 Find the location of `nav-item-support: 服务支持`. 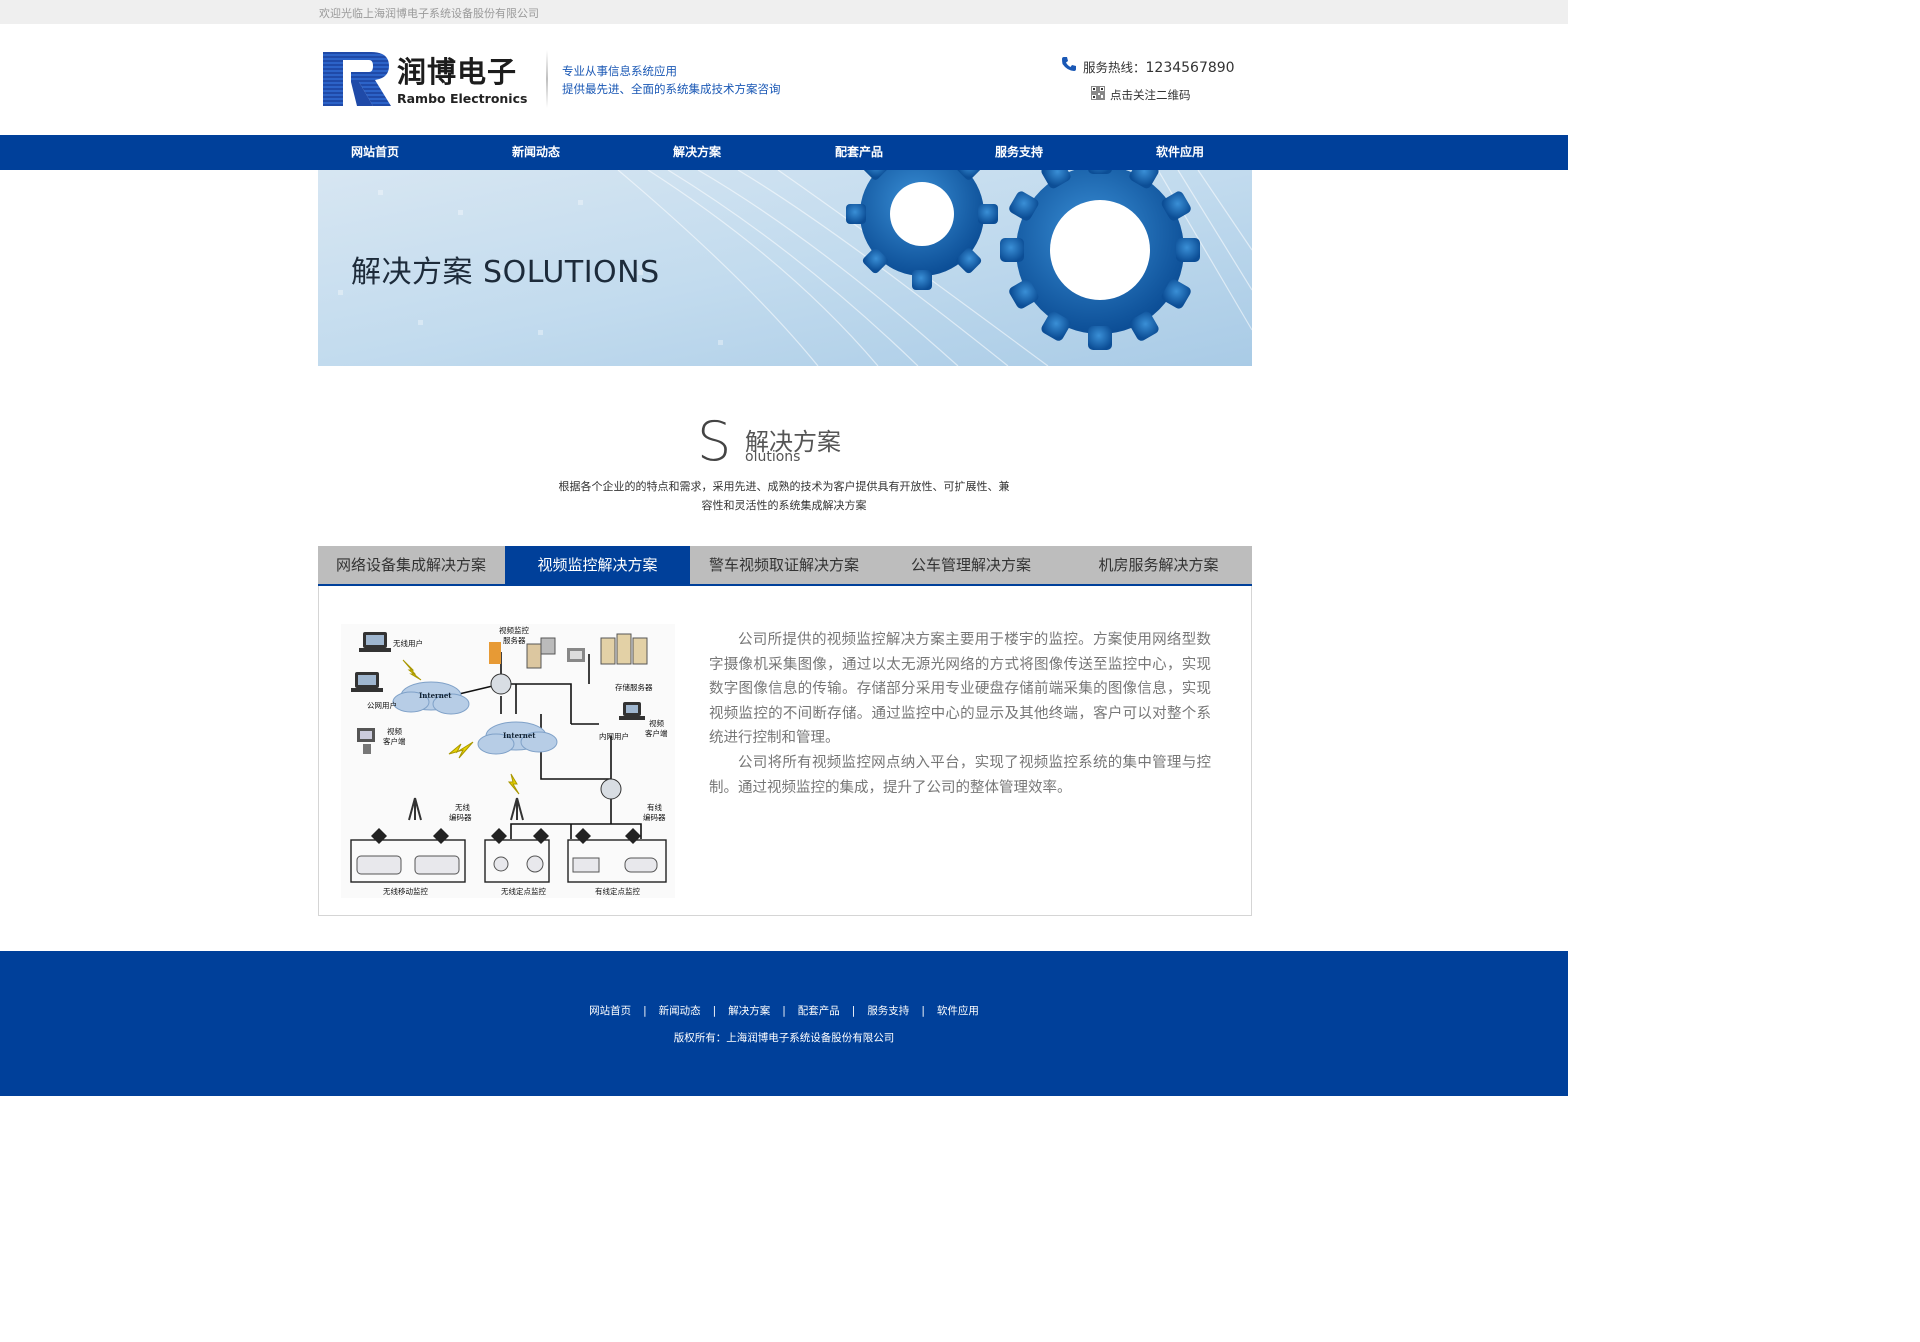

nav-item-support: 服务支持 is located at coordinates (1019, 152).